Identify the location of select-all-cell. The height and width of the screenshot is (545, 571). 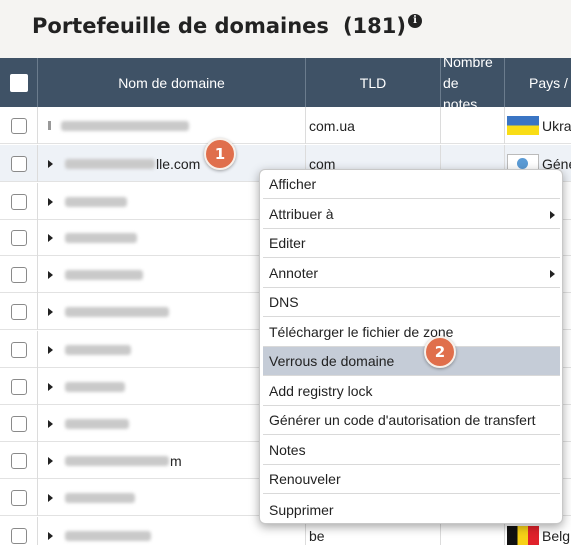
(19, 82).